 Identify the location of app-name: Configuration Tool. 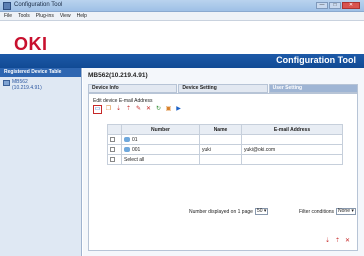
(316, 60).